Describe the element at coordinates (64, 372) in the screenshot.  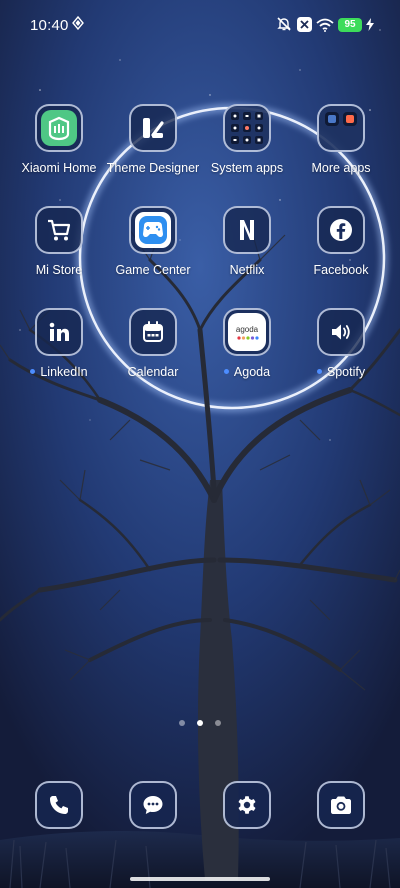
I see `app-label: LinkedIn` at that location.